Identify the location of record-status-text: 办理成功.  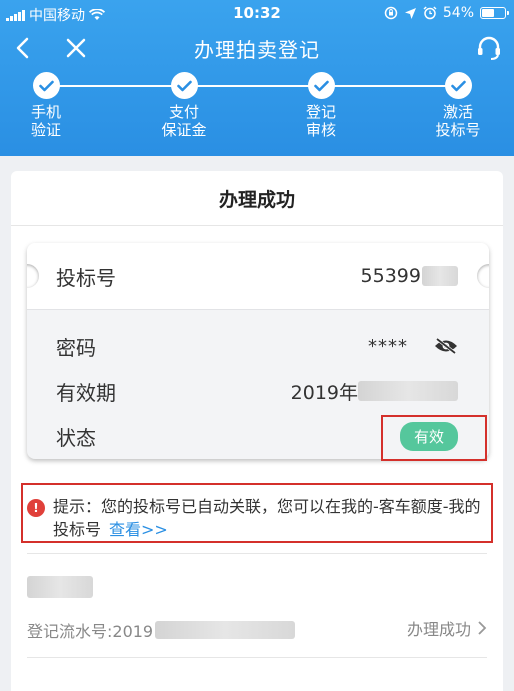
(438, 629).